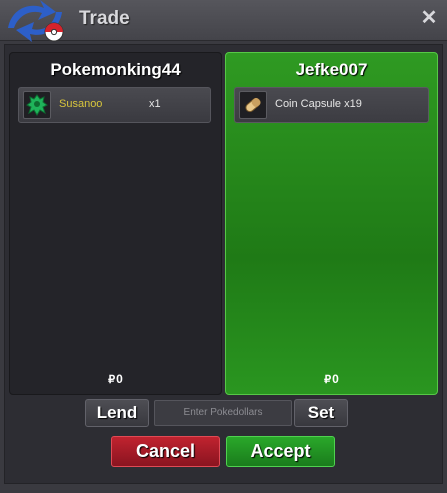 The width and height of the screenshot is (447, 493). I want to click on player-name-left: Pokemonking44, so click(115, 69).